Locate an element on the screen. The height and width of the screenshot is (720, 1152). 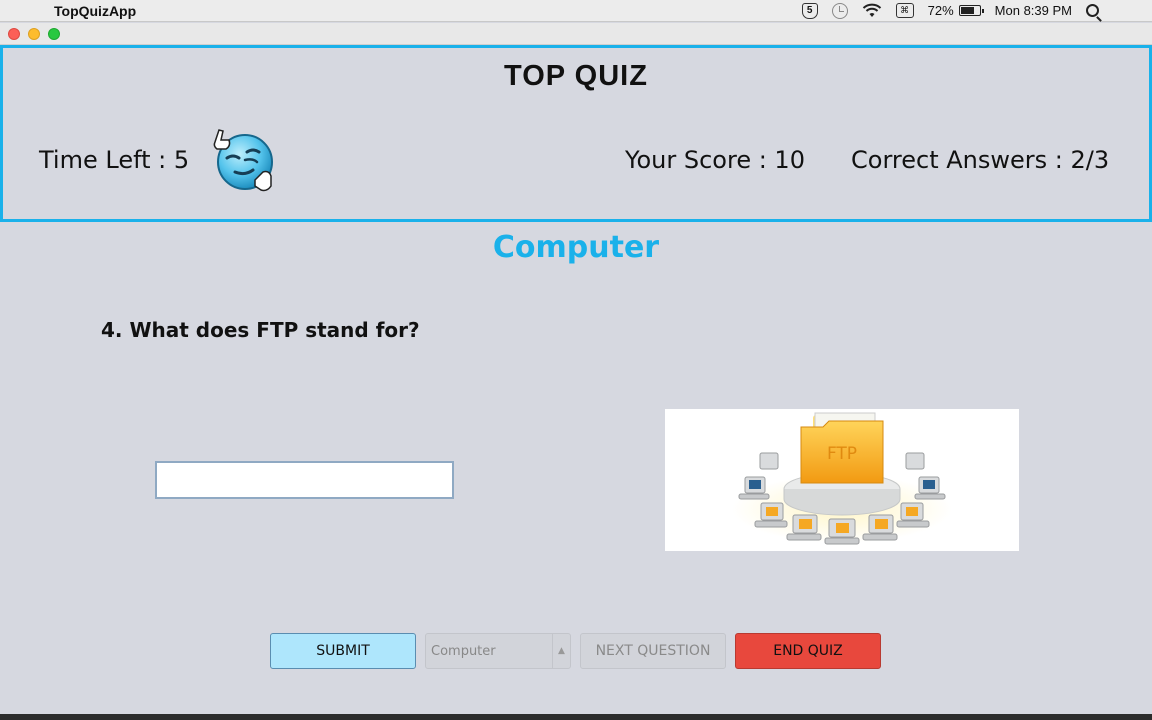
submit-button: SUBMIT is located at coordinates (343, 651).